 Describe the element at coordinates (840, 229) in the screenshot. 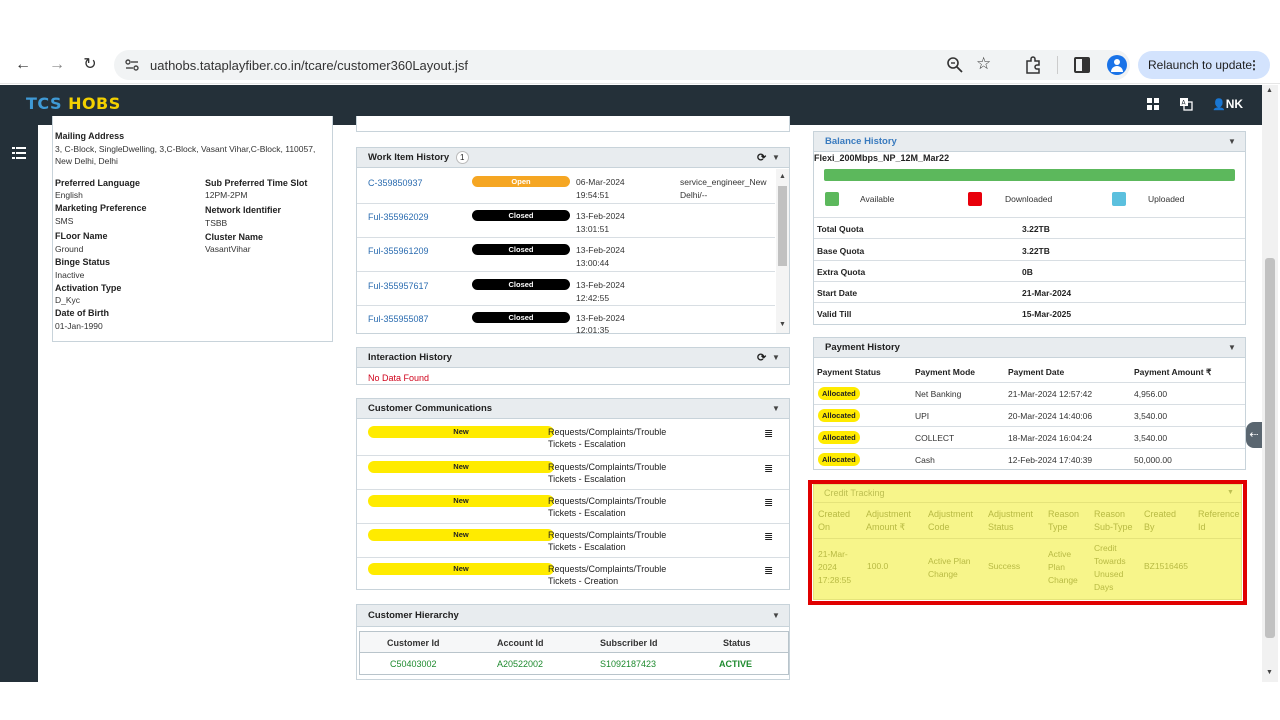

I see `total-quota-label: Total Quota` at that location.